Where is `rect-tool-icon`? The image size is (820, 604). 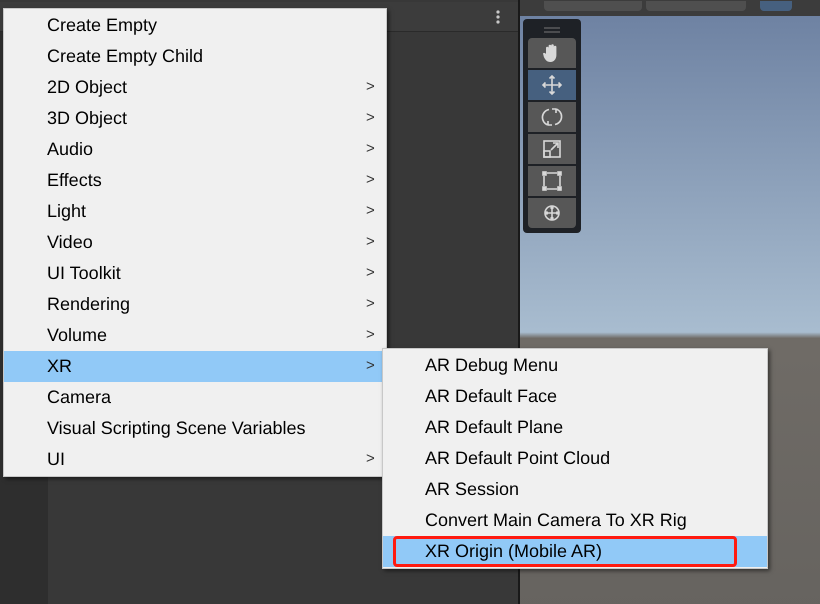 rect-tool-icon is located at coordinates (552, 181).